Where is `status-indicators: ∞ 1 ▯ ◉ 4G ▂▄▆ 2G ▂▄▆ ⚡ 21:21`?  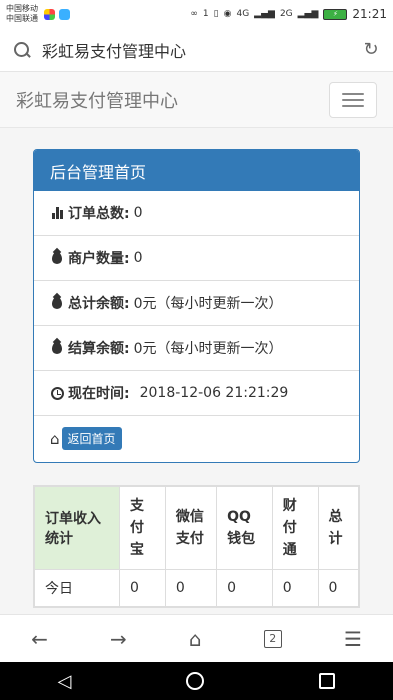
status-indicators: ∞ 1 ▯ ◉ 4G ▂▄▆ 2G ▂▄▆ ⚡ 21:21 is located at coordinates (288, 14).